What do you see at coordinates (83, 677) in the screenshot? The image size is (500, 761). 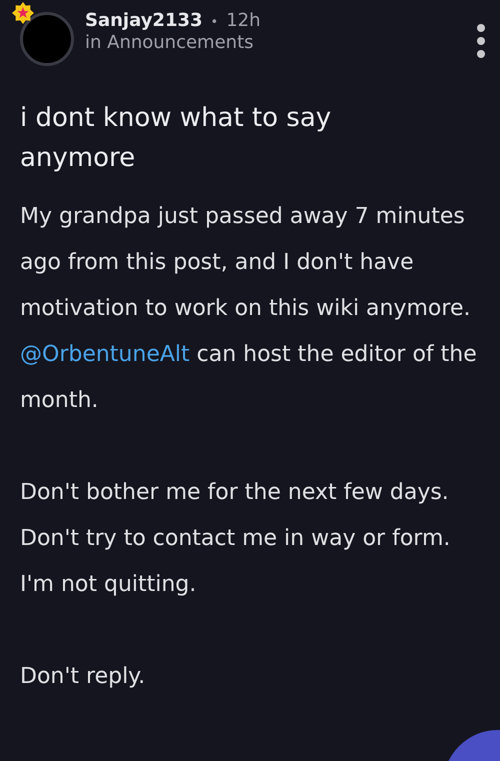 I see `post-paragraph: Don't reply.` at bounding box center [83, 677].